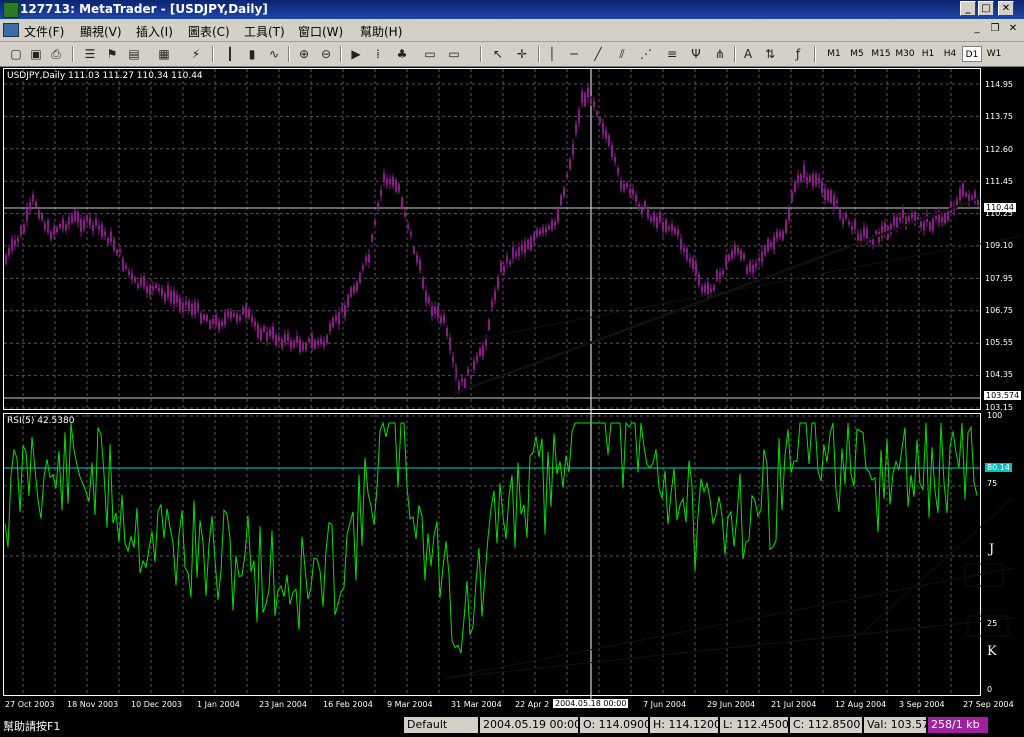 This screenshot has width=1024, height=737. Describe the element at coordinates (144, 9) in the screenshot. I see `window-title: 127713: MetaTrader - [USDJPY,Daily]` at that location.